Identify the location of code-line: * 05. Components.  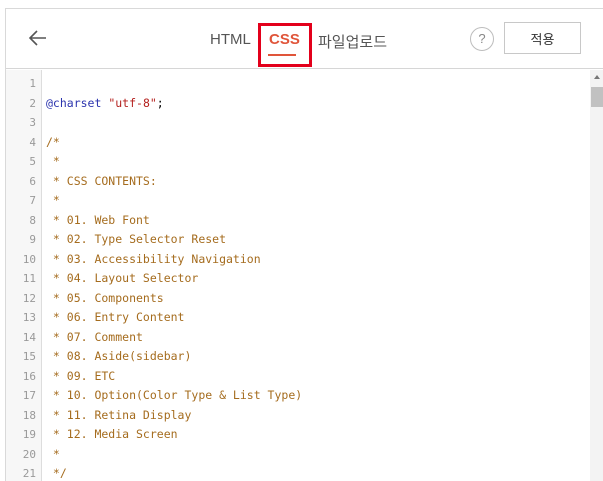
(105, 298).